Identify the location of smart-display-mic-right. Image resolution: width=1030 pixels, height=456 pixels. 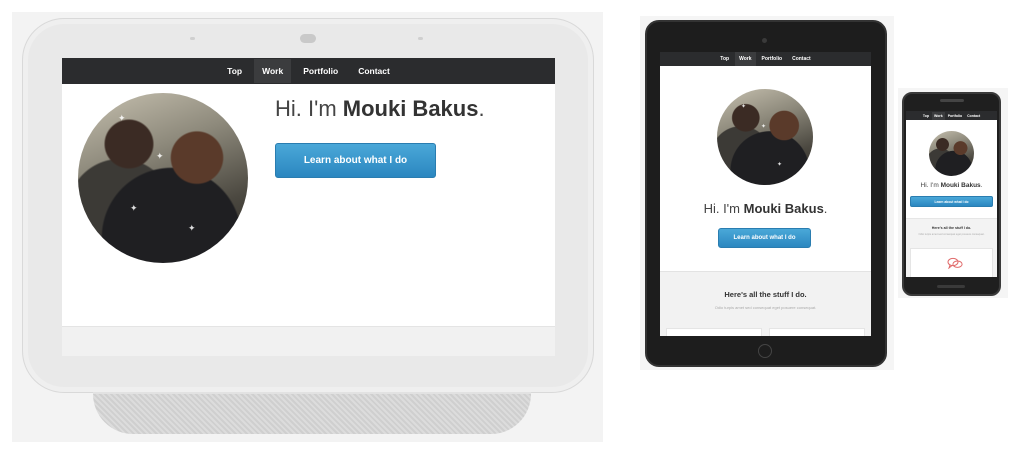
(420, 38).